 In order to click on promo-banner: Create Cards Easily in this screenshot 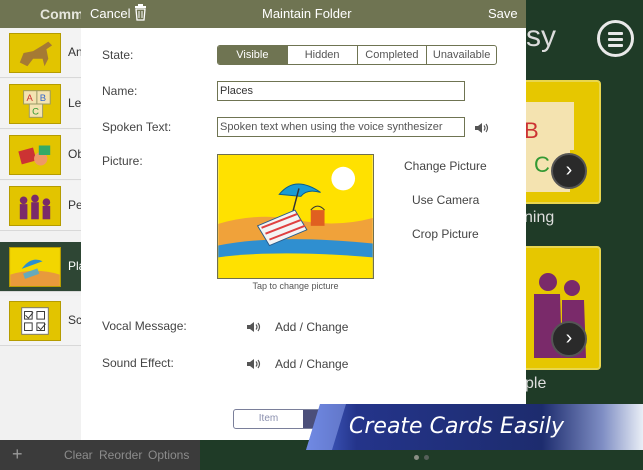, I will do `click(474, 427)`.